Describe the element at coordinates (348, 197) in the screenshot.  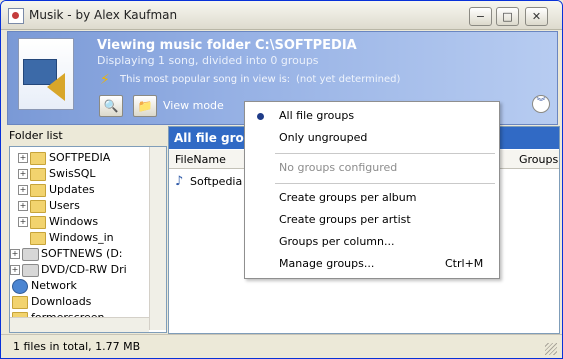
I see `menu-item-label: Create groups per album` at that location.